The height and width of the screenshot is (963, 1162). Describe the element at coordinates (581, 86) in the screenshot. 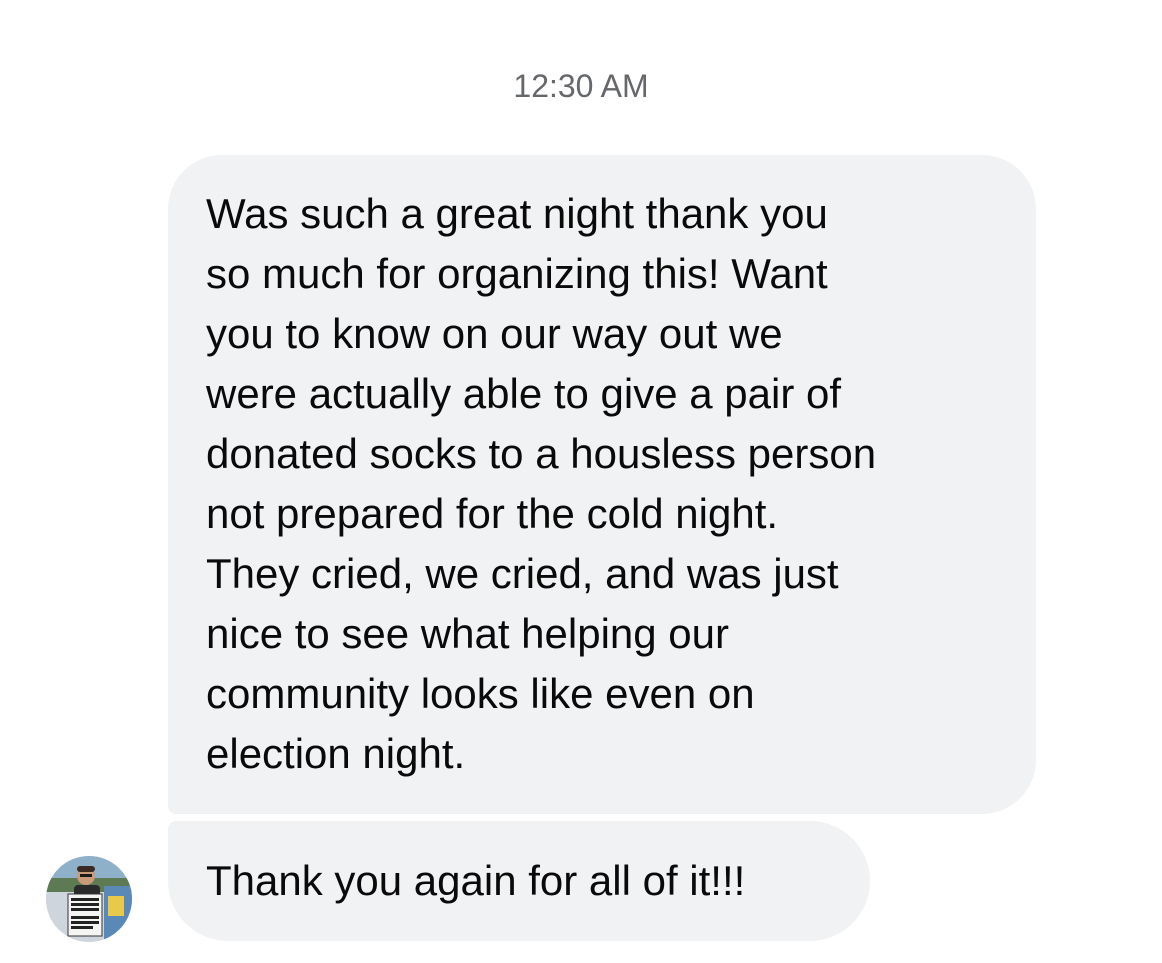

I see `message-timestamp: 12:30 AM` at that location.